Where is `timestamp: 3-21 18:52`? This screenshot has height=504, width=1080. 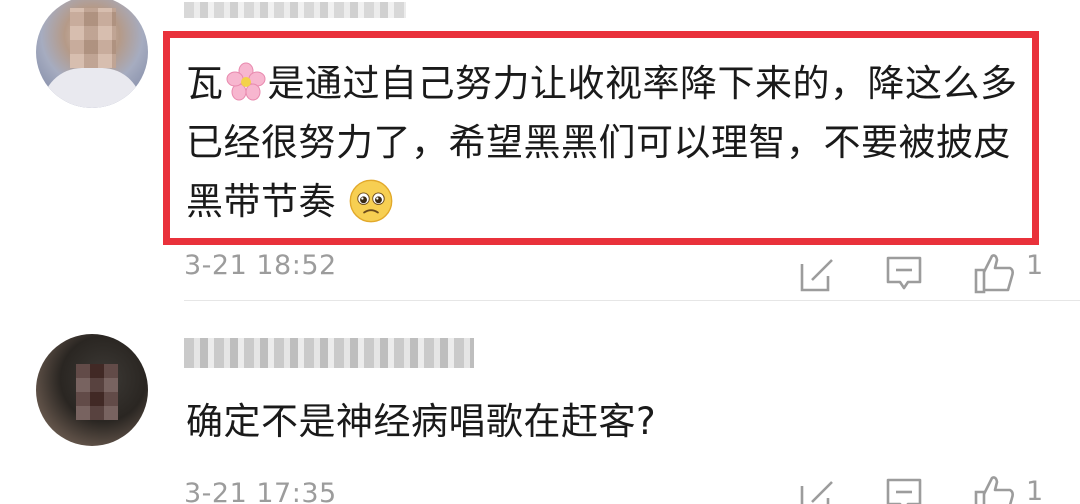 timestamp: 3-21 18:52 is located at coordinates (260, 265).